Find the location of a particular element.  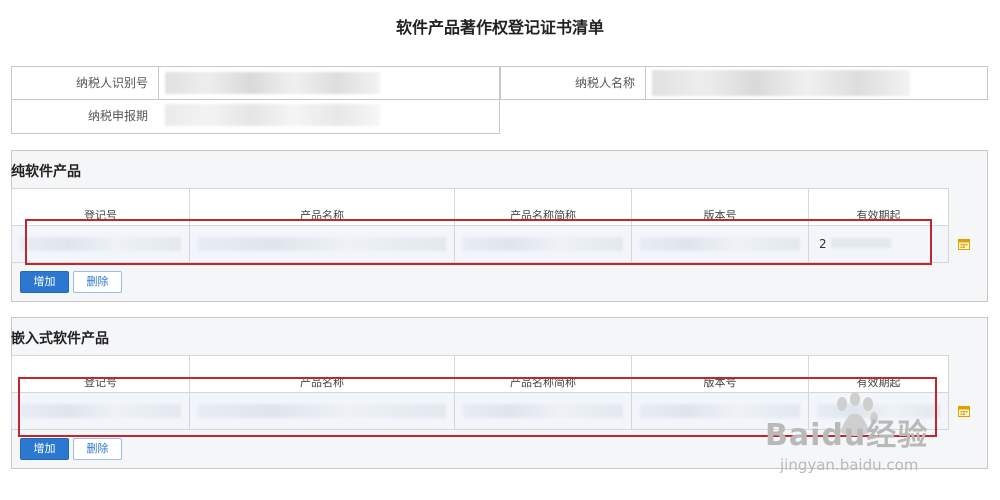

pure-software-delete-button: 删除 is located at coordinates (97, 282).